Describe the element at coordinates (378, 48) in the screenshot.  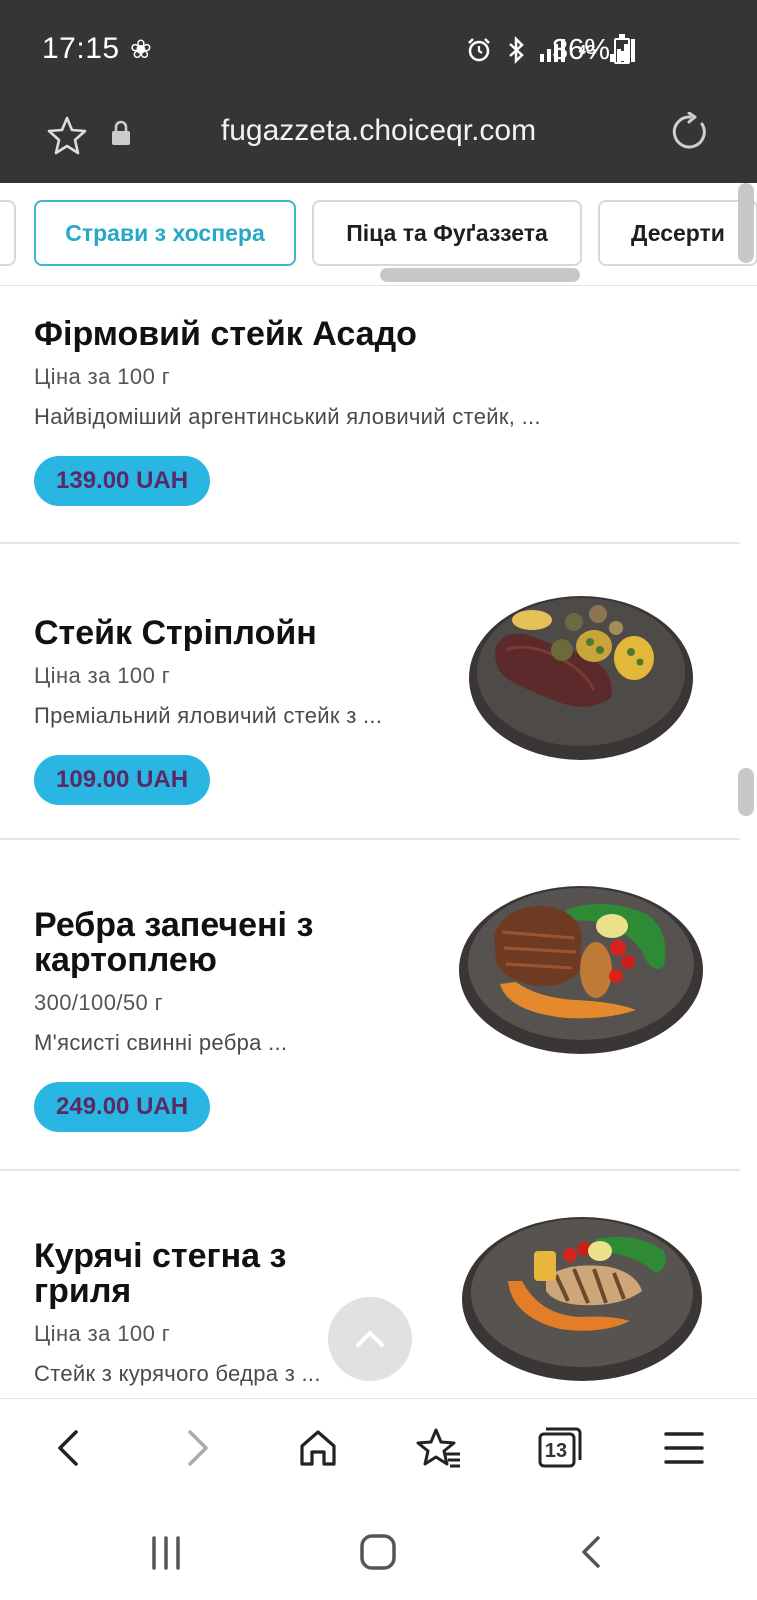
I see `status-bar: 17:15 ❀ 4G 36%` at that location.